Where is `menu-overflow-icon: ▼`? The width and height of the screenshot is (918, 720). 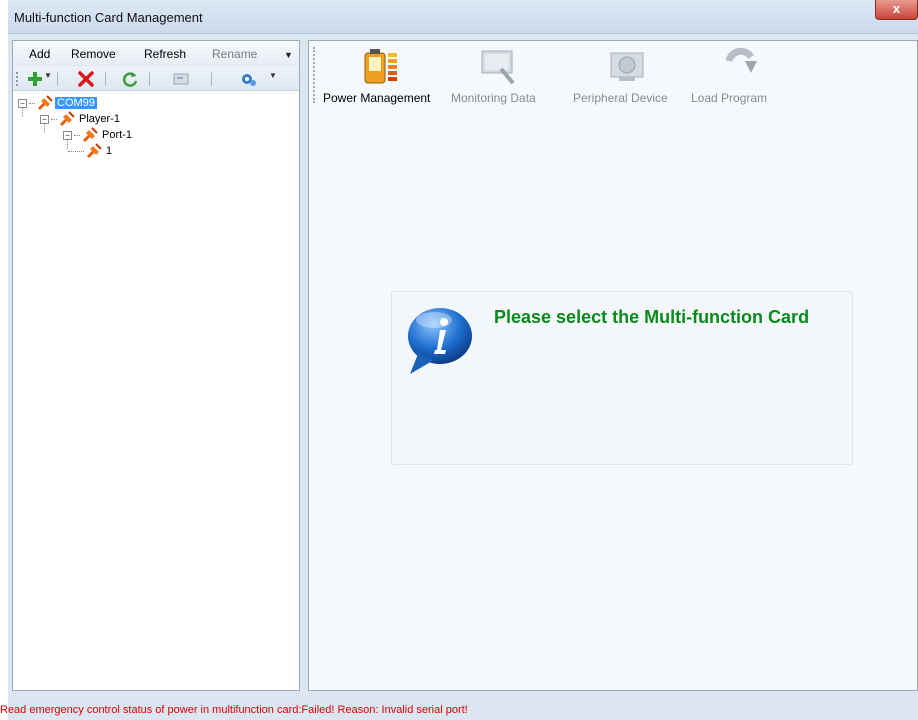 menu-overflow-icon: ▼ is located at coordinates (288, 55).